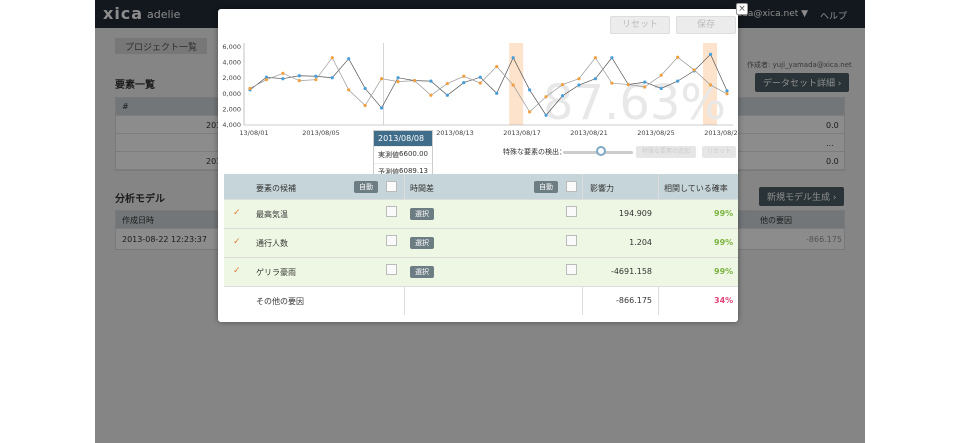 This screenshot has height=443, width=960. I want to click on x-tick-label: 2013/08/29, so click(721, 133).